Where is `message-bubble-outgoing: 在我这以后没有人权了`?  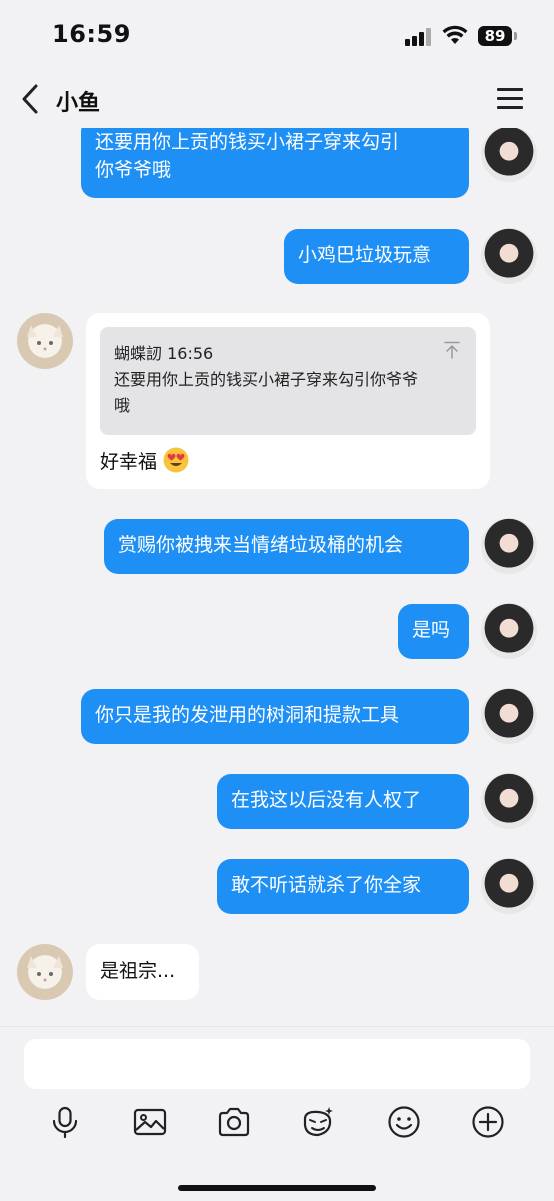
message-bubble-outgoing: 在我这以后没有人权了 is located at coordinates (343, 801).